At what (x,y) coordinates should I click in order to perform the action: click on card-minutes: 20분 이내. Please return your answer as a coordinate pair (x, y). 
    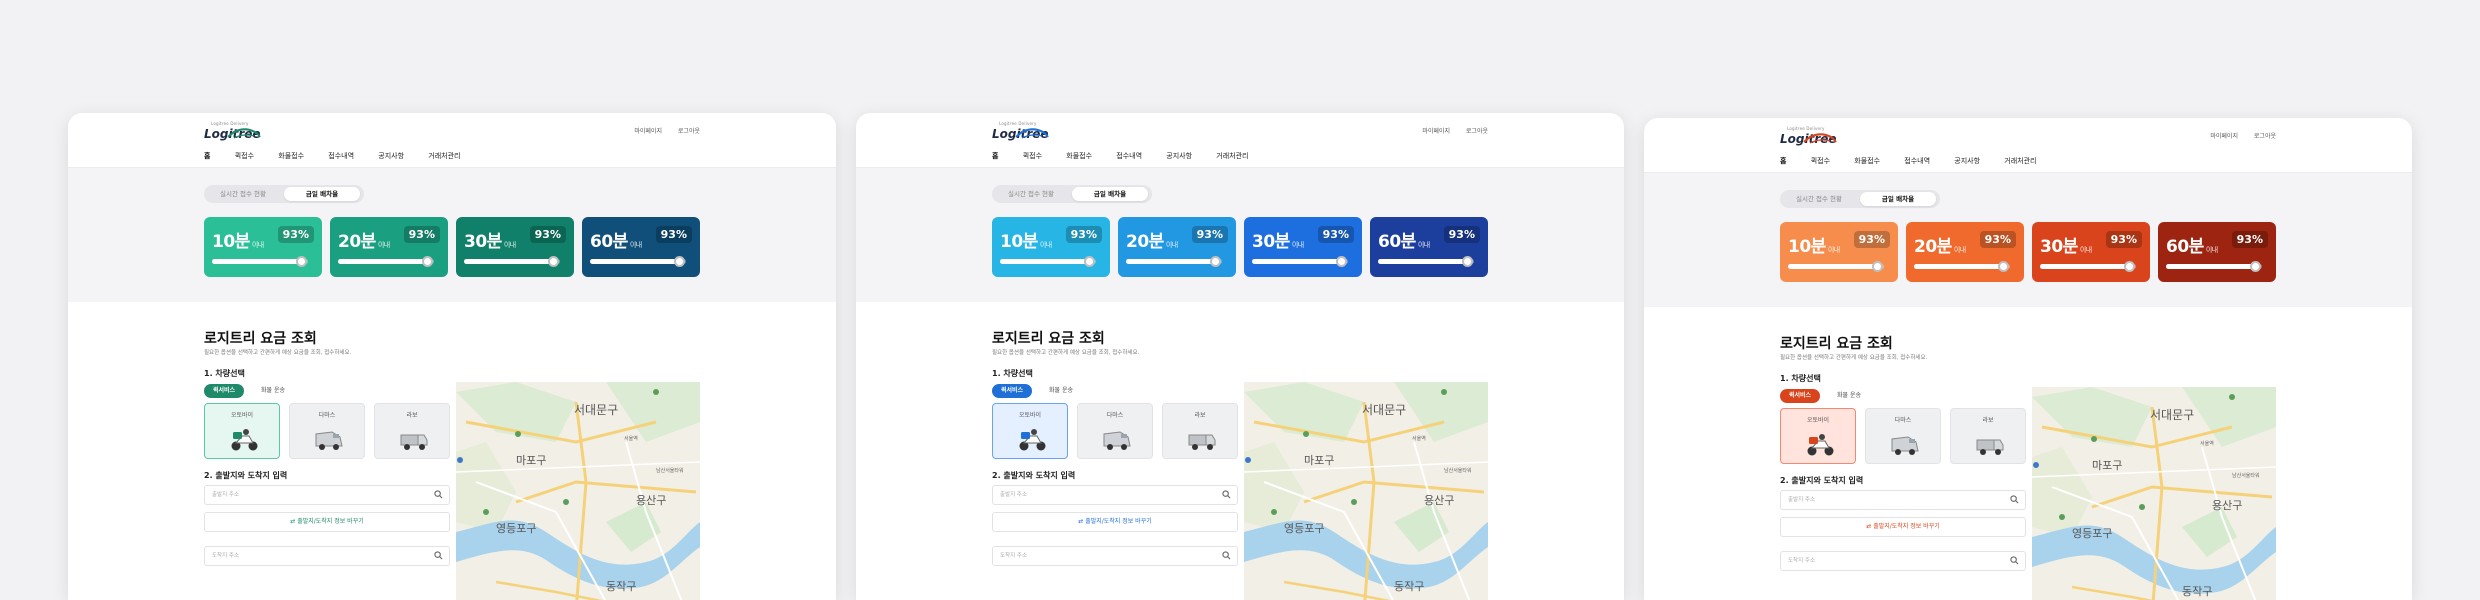
    Looking at the image, I should click on (1940, 247).